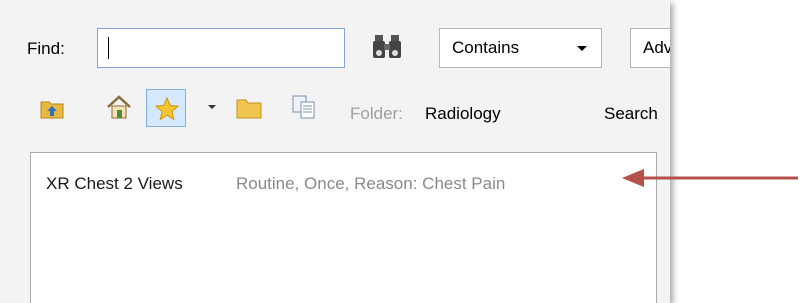 The image size is (803, 303). Describe the element at coordinates (108, 48) in the screenshot. I see `text-caret` at that location.